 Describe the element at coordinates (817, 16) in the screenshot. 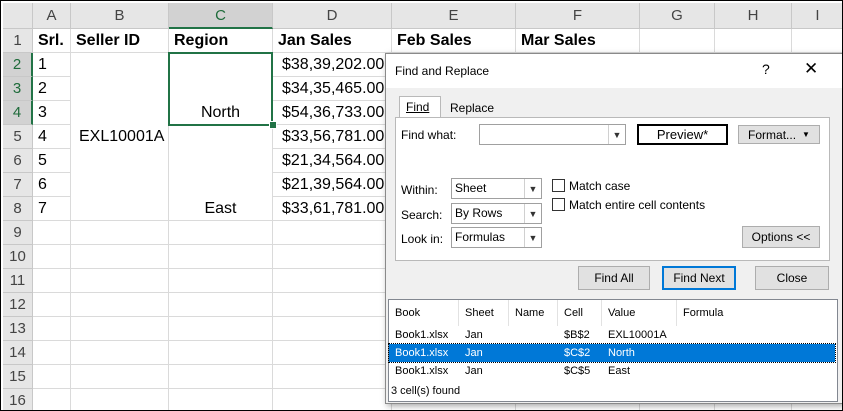

I see `column-header-i: I` at that location.